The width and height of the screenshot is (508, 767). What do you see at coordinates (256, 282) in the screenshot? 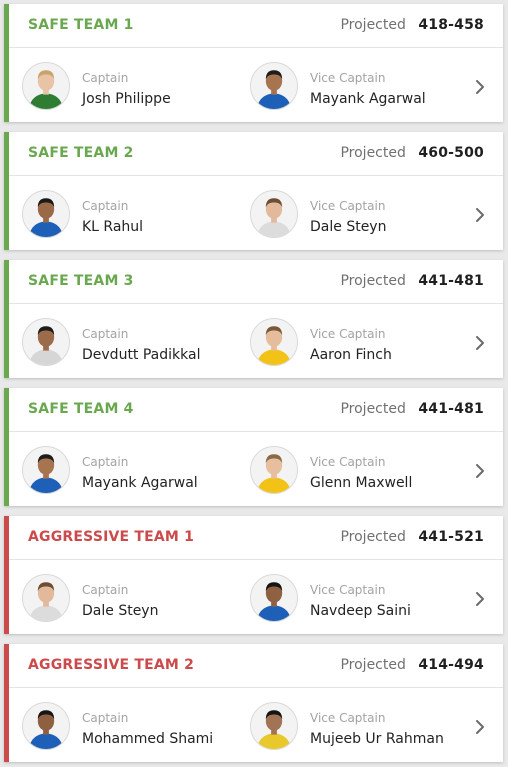
I see `team-card-header: SAFE TEAM 3 Projected 441-481` at bounding box center [256, 282].